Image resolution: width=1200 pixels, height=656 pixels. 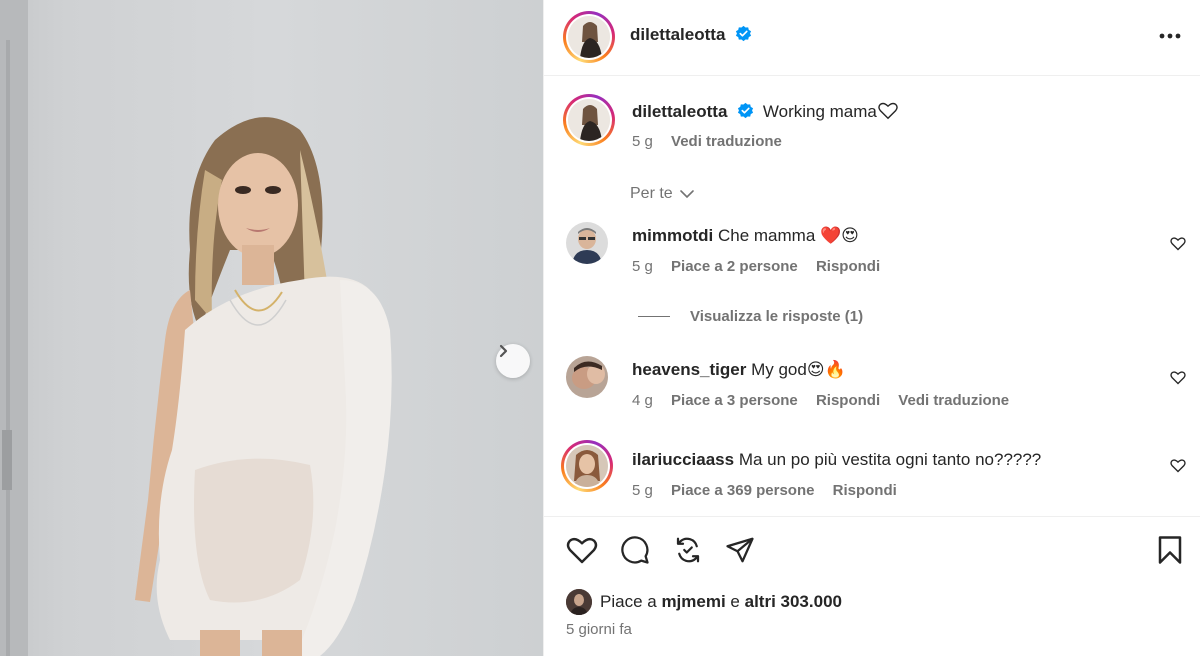 I want to click on comment-text: Che mamma ❤️😍, so click(x=788, y=235).